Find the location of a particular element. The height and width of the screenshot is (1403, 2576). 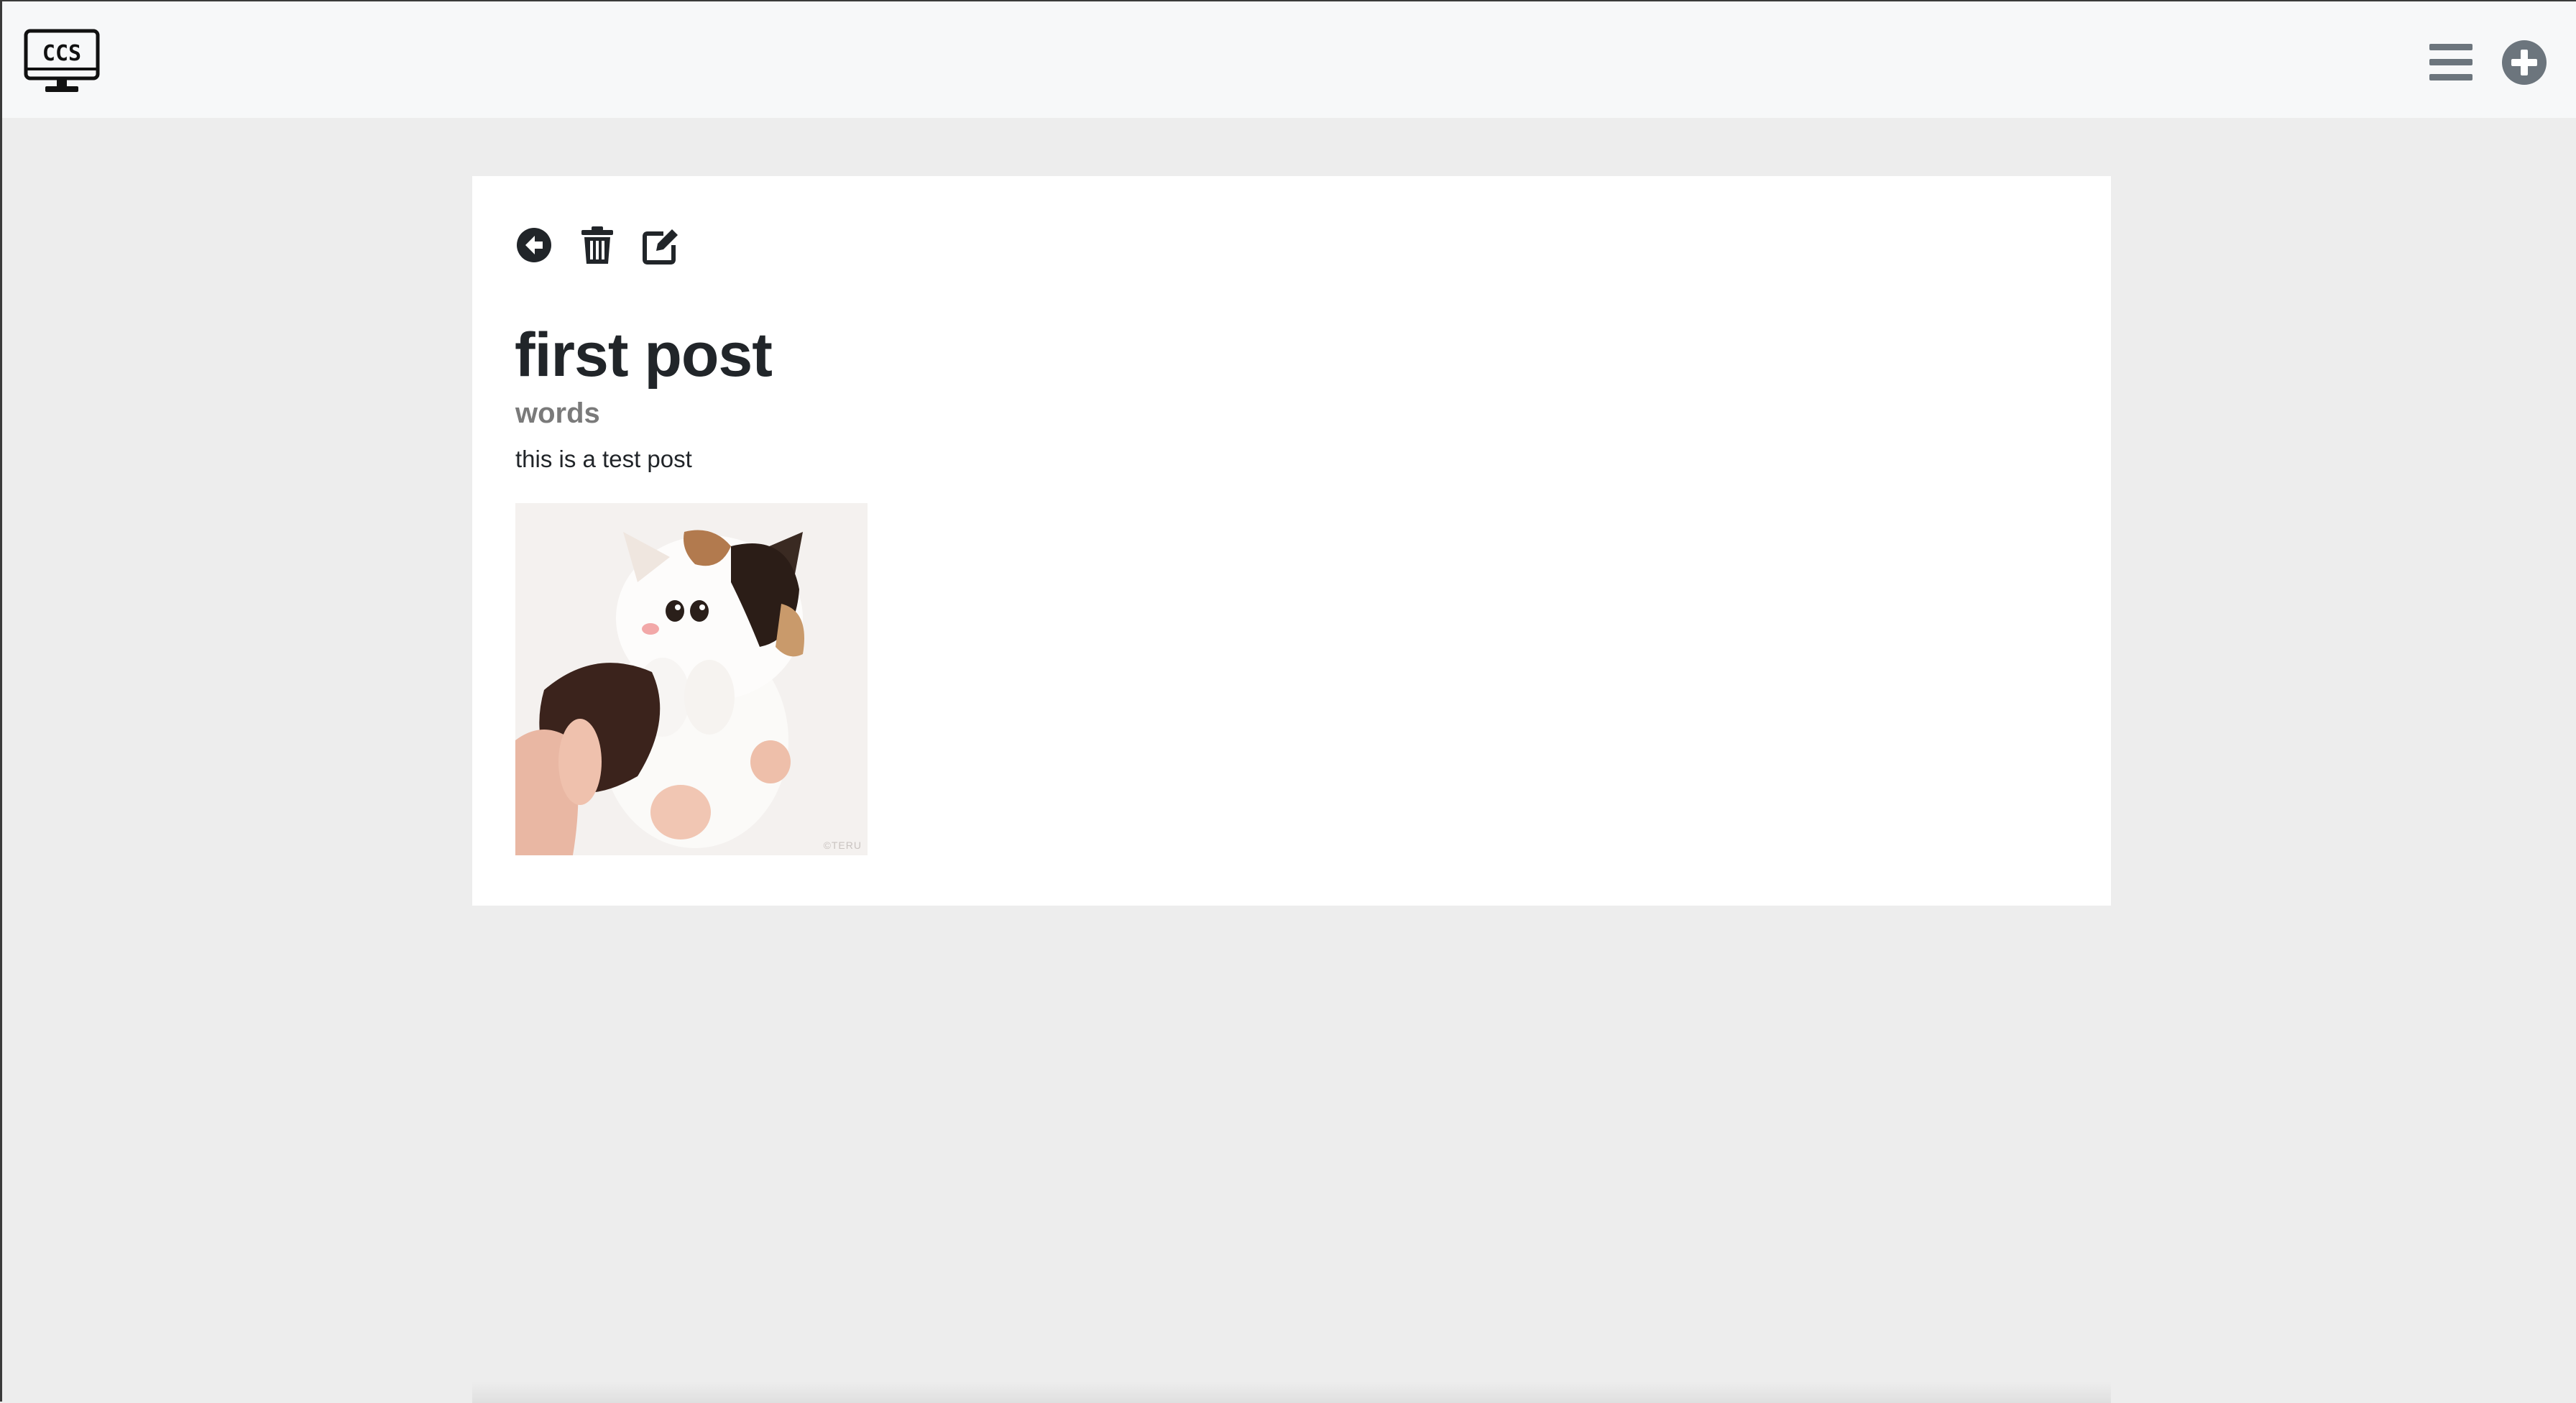

trash-icon is located at coordinates (597, 245).